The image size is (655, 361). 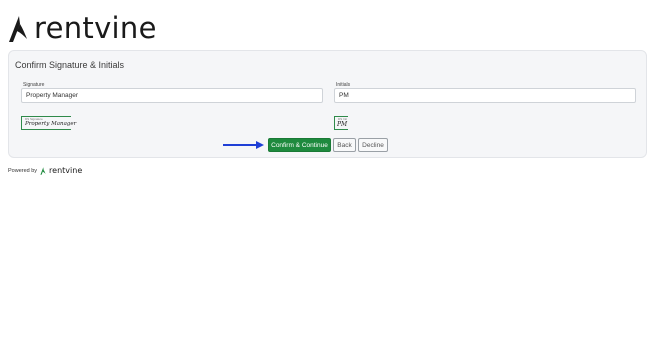 What do you see at coordinates (70, 65) in the screenshot?
I see `card-title: Confirm Signature & Initials` at bounding box center [70, 65].